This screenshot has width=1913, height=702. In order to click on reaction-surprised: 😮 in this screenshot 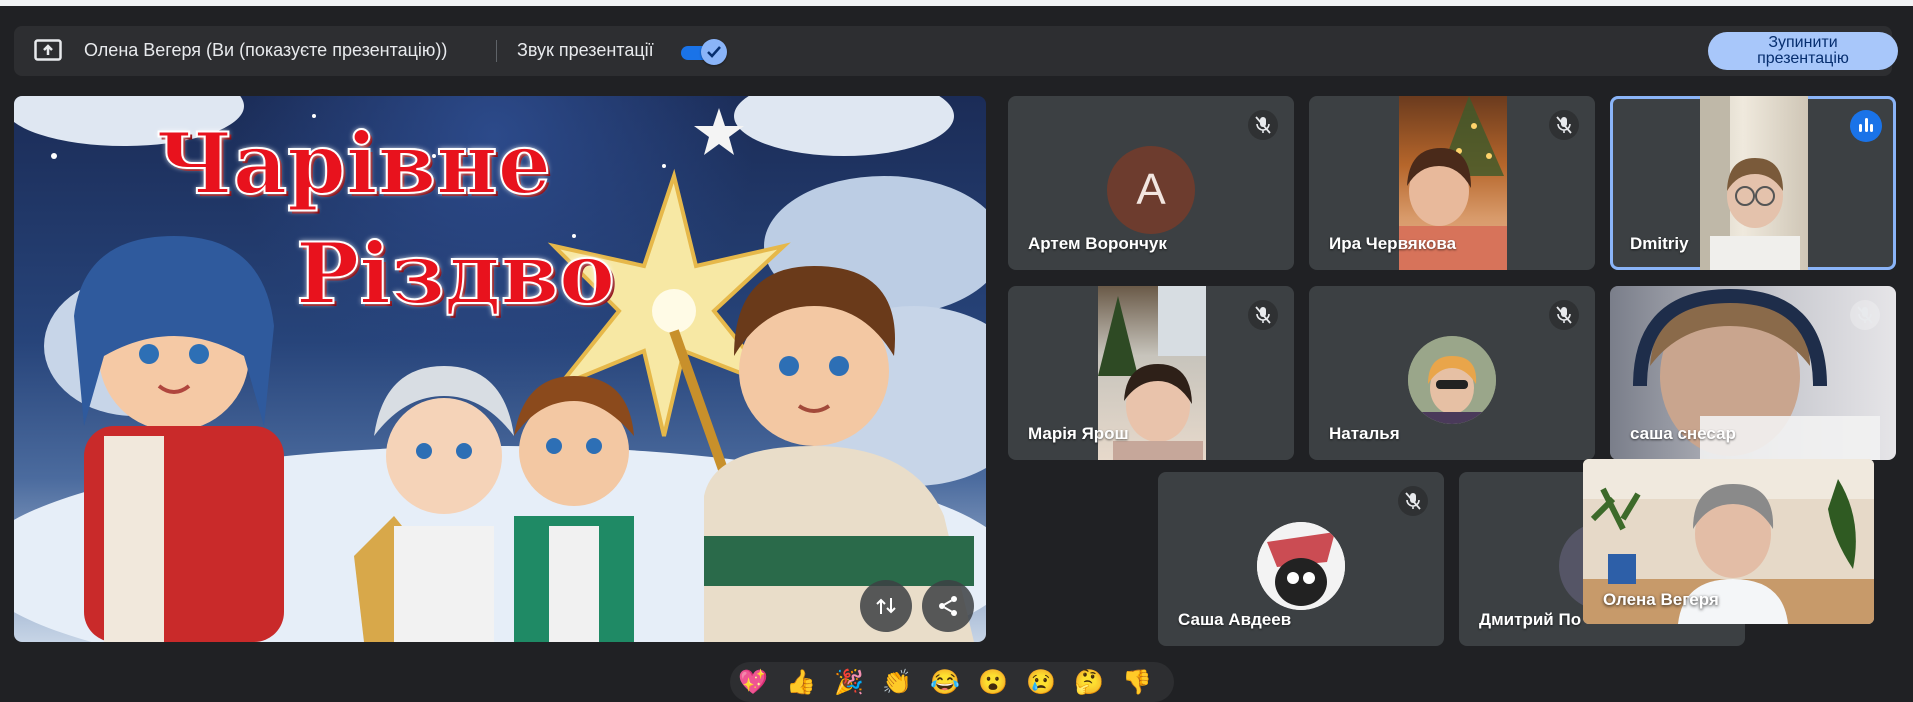, I will do `click(993, 682)`.